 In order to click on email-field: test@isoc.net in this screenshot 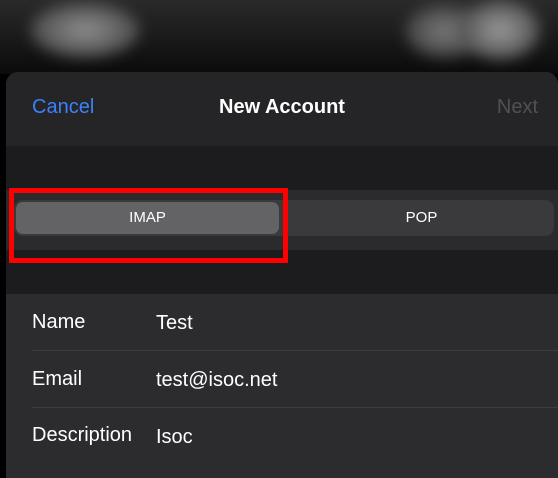, I will do `click(216, 380)`.